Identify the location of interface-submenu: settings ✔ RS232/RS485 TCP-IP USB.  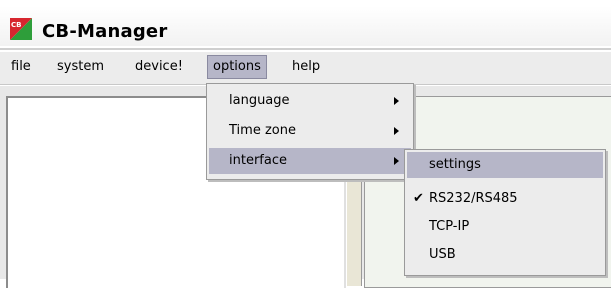
(505, 212).